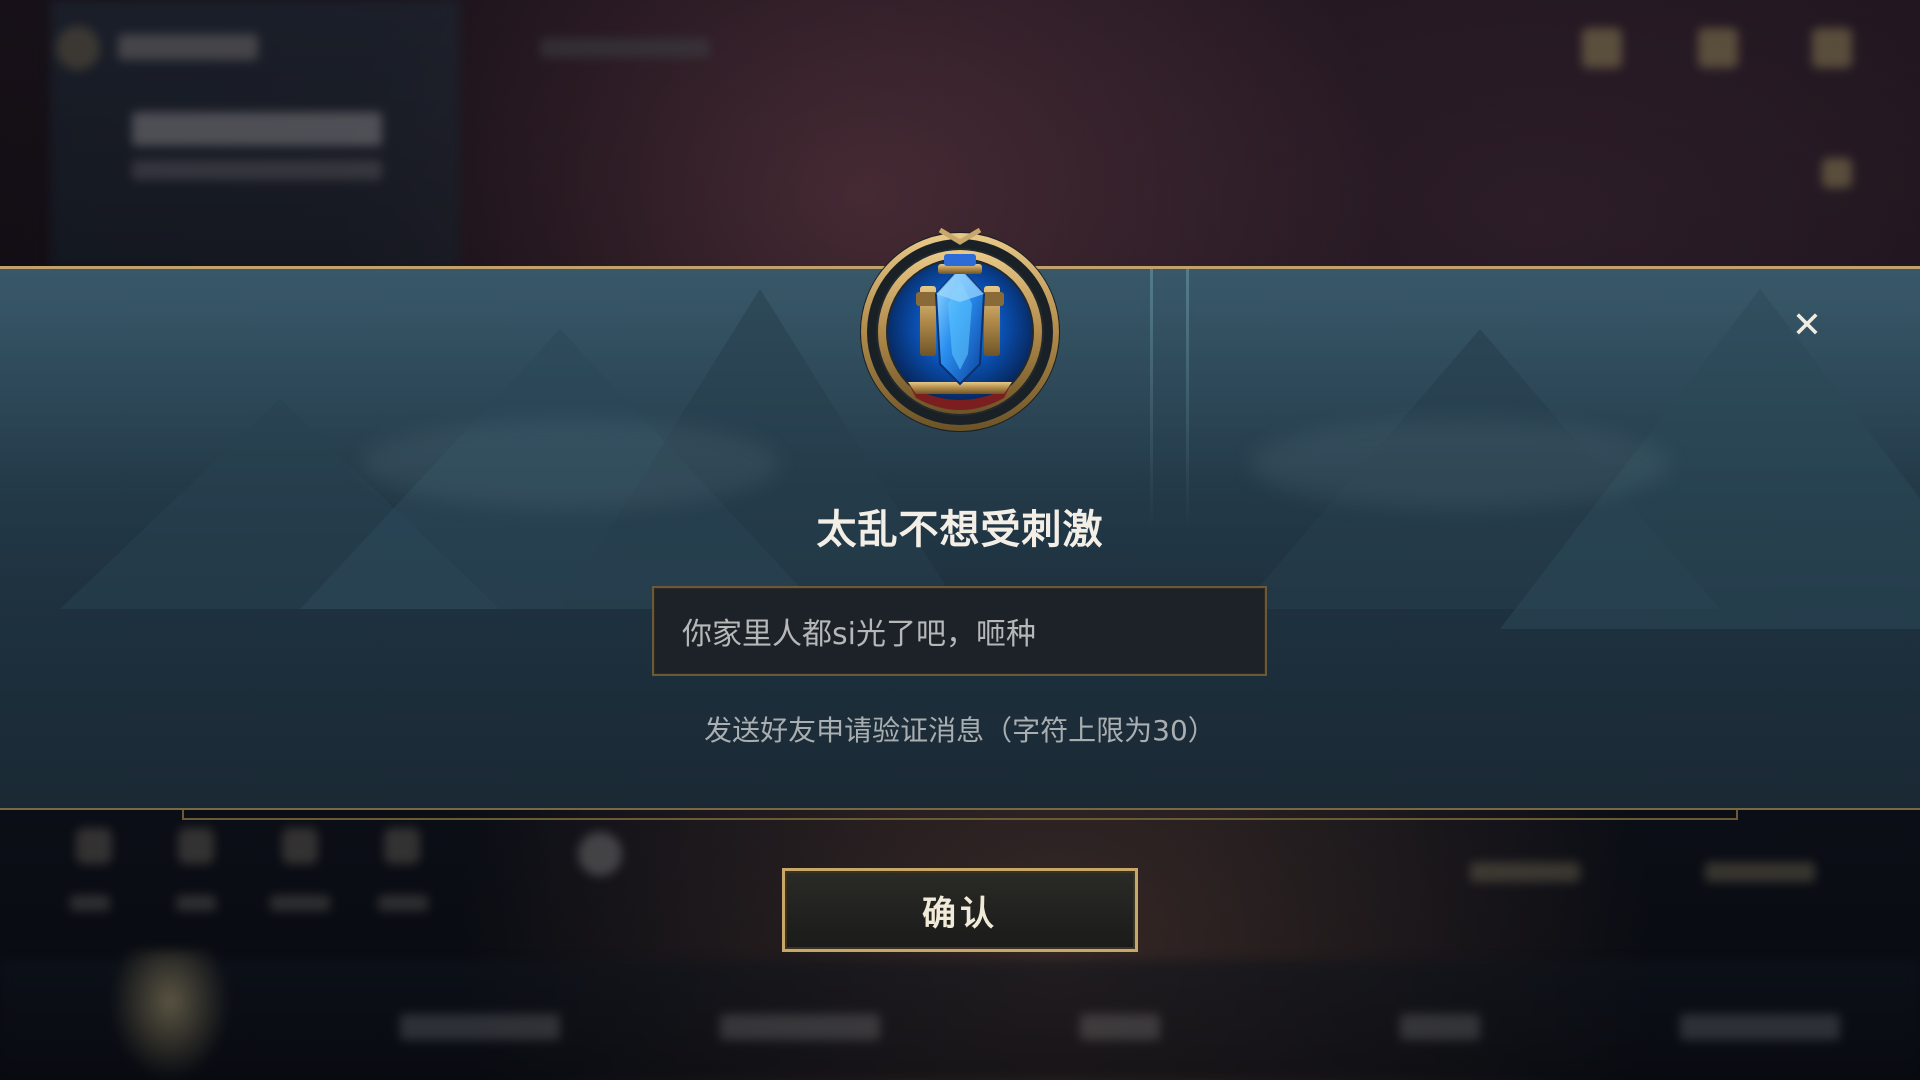 The image size is (1920, 1080). What do you see at coordinates (960, 910) in the screenshot?
I see `confirm-button: 确认` at bounding box center [960, 910].